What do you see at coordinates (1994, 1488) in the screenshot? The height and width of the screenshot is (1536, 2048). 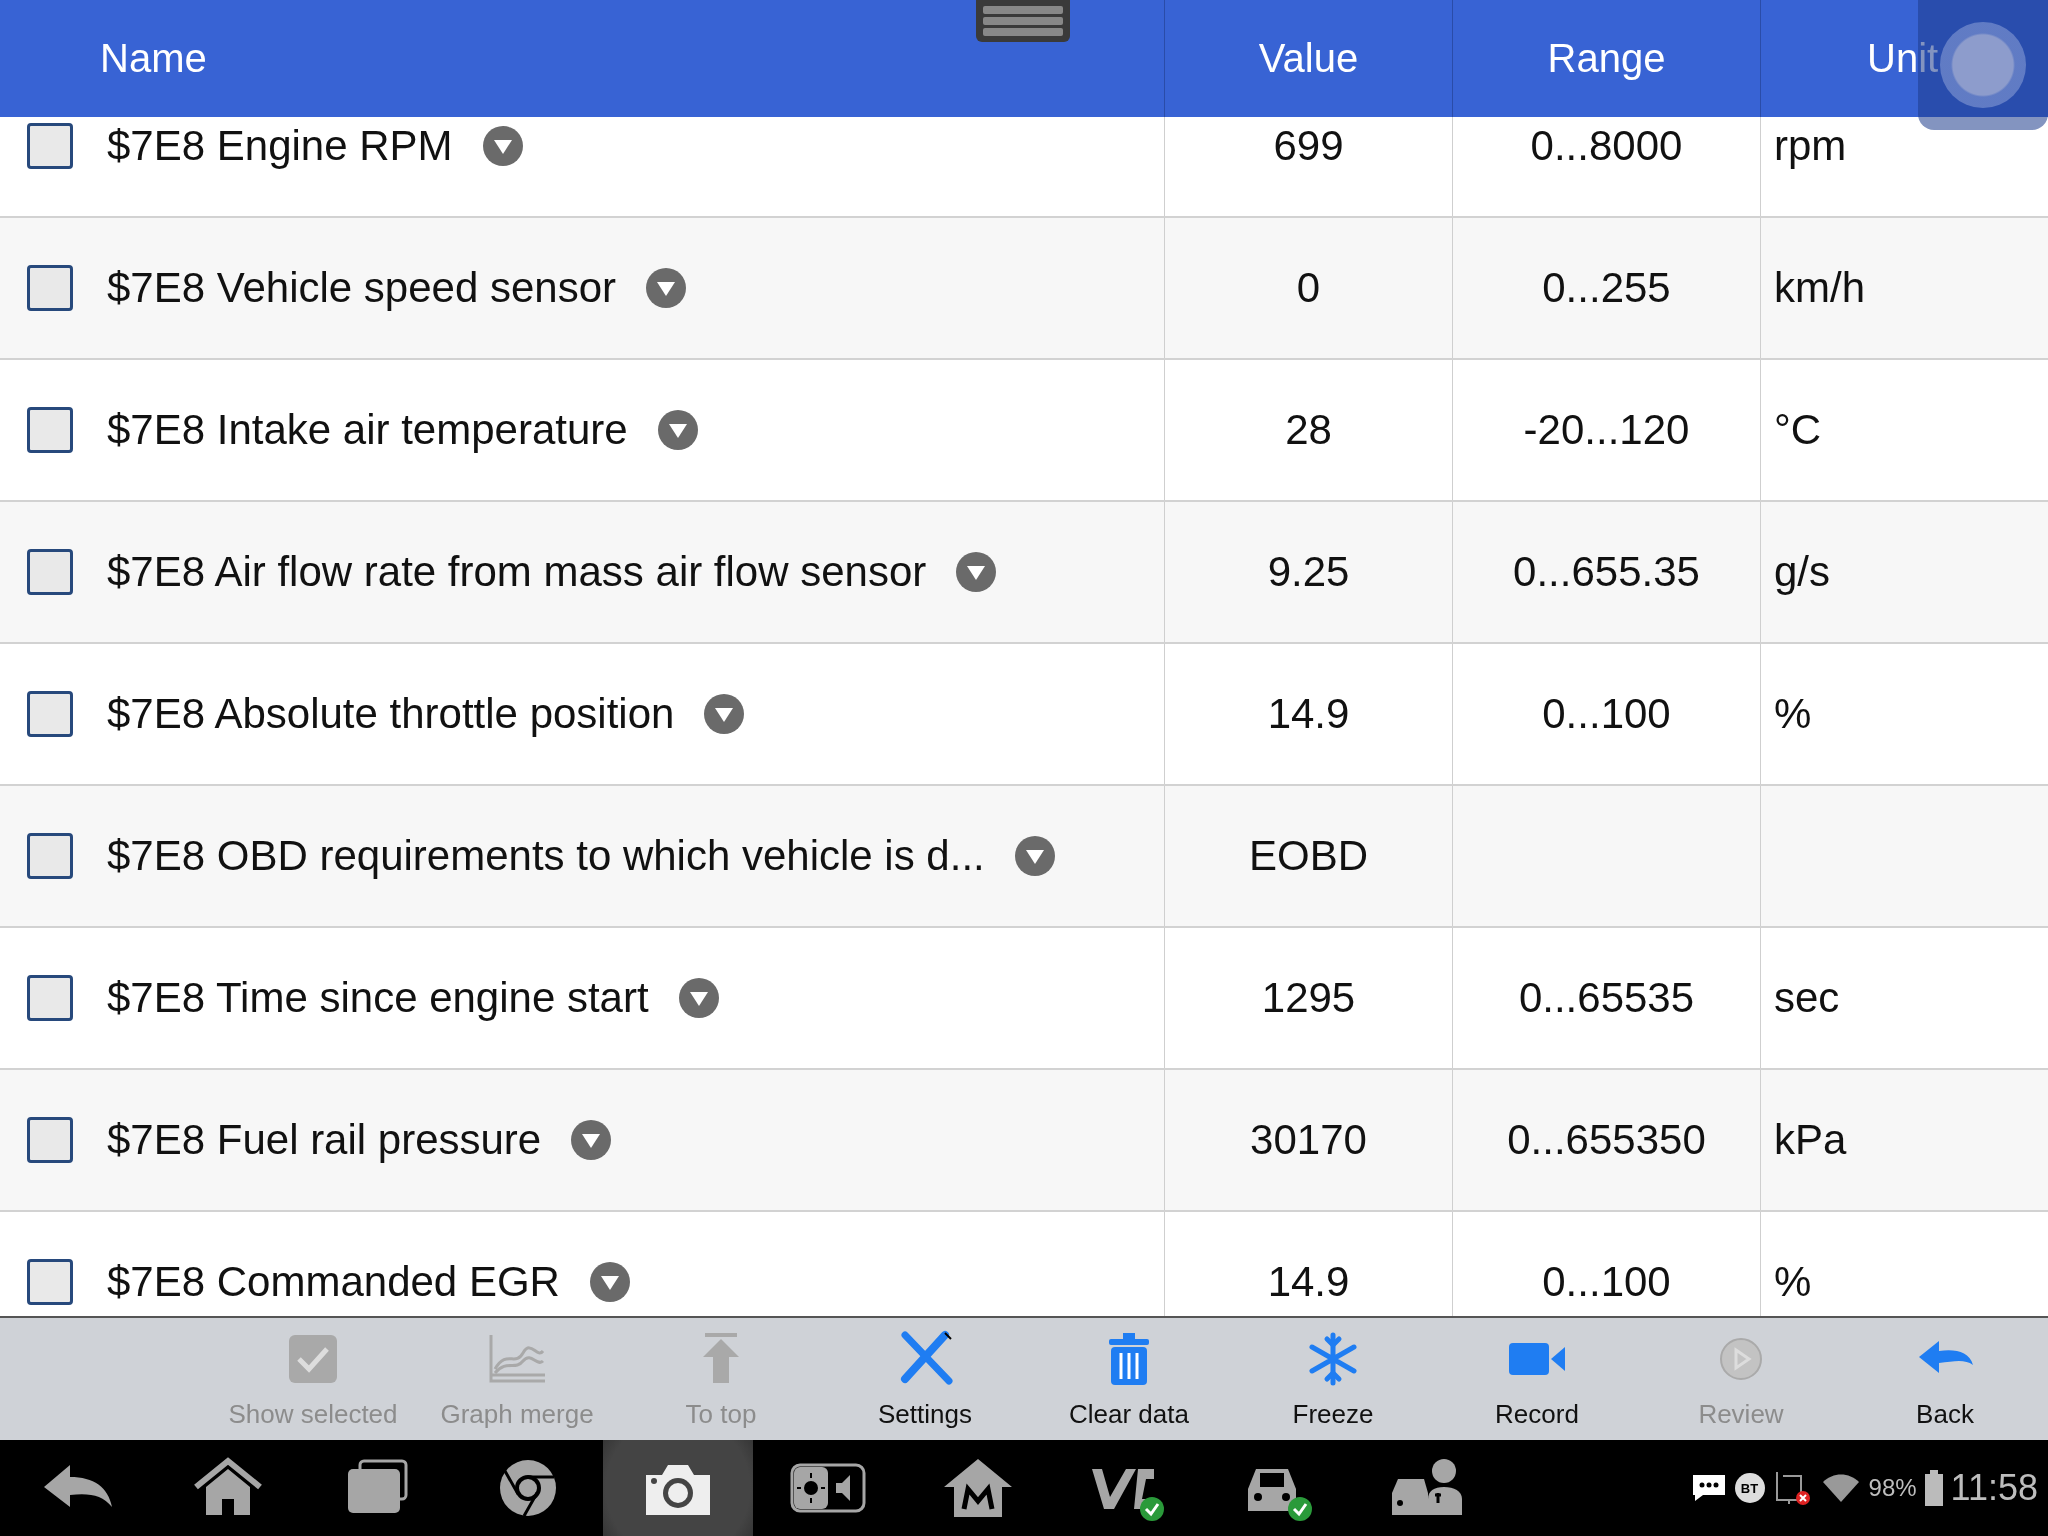 I see `clock: 11:58` at bounding box center [1994, 1488].